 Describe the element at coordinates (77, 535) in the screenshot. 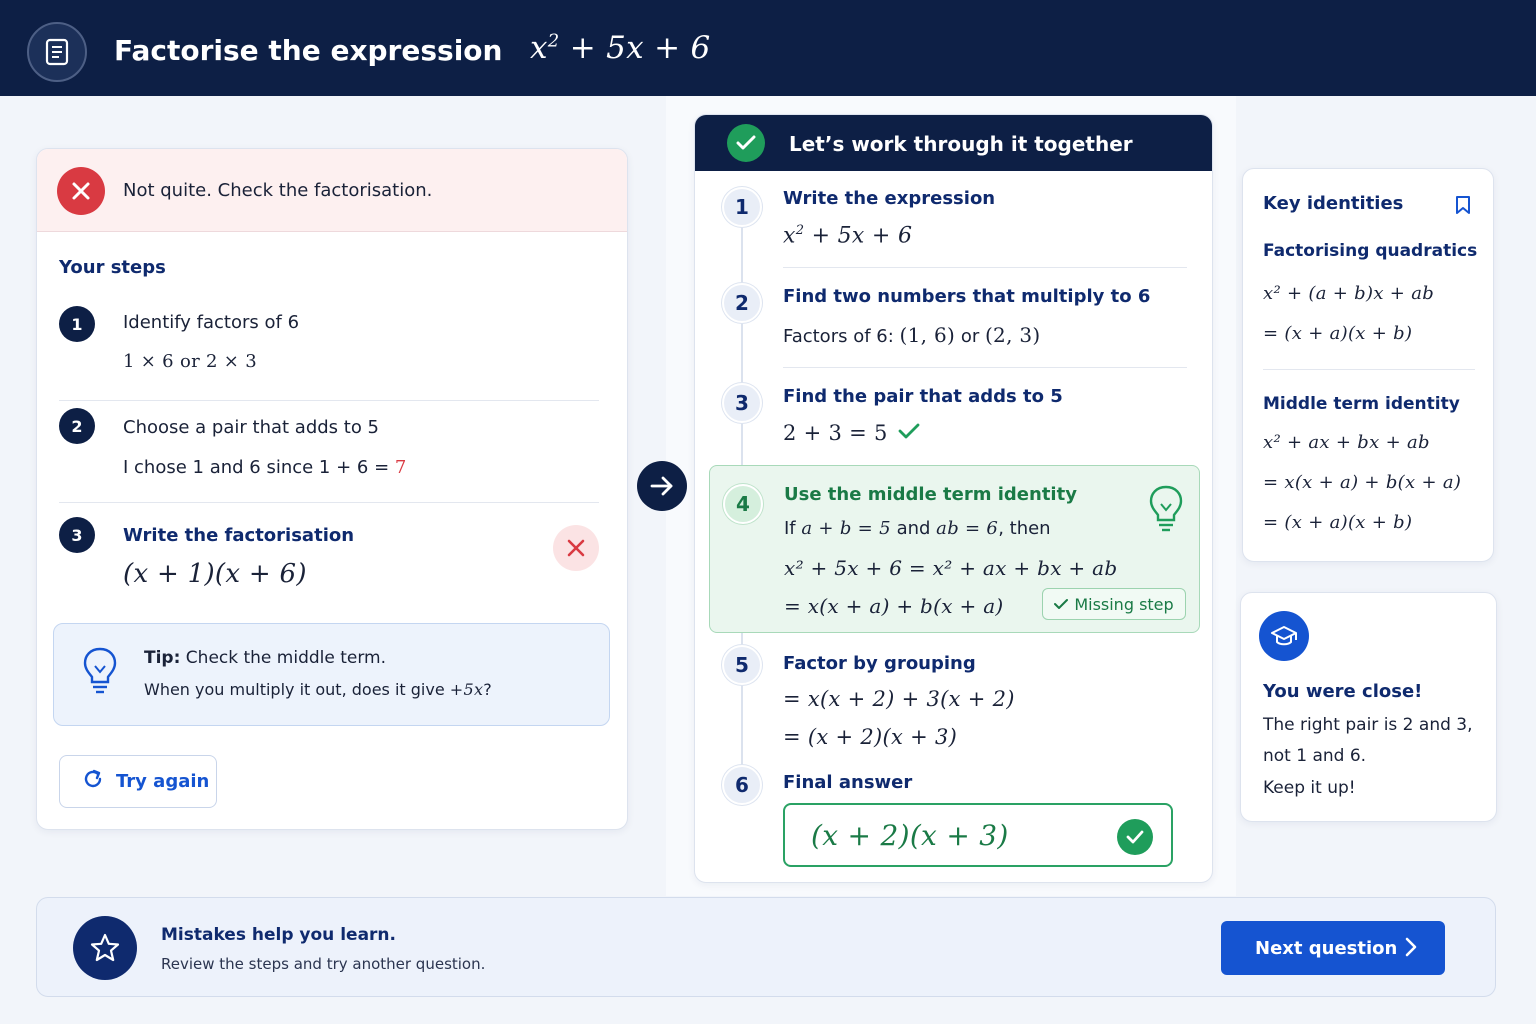

I see `step-number: 3` at that location.